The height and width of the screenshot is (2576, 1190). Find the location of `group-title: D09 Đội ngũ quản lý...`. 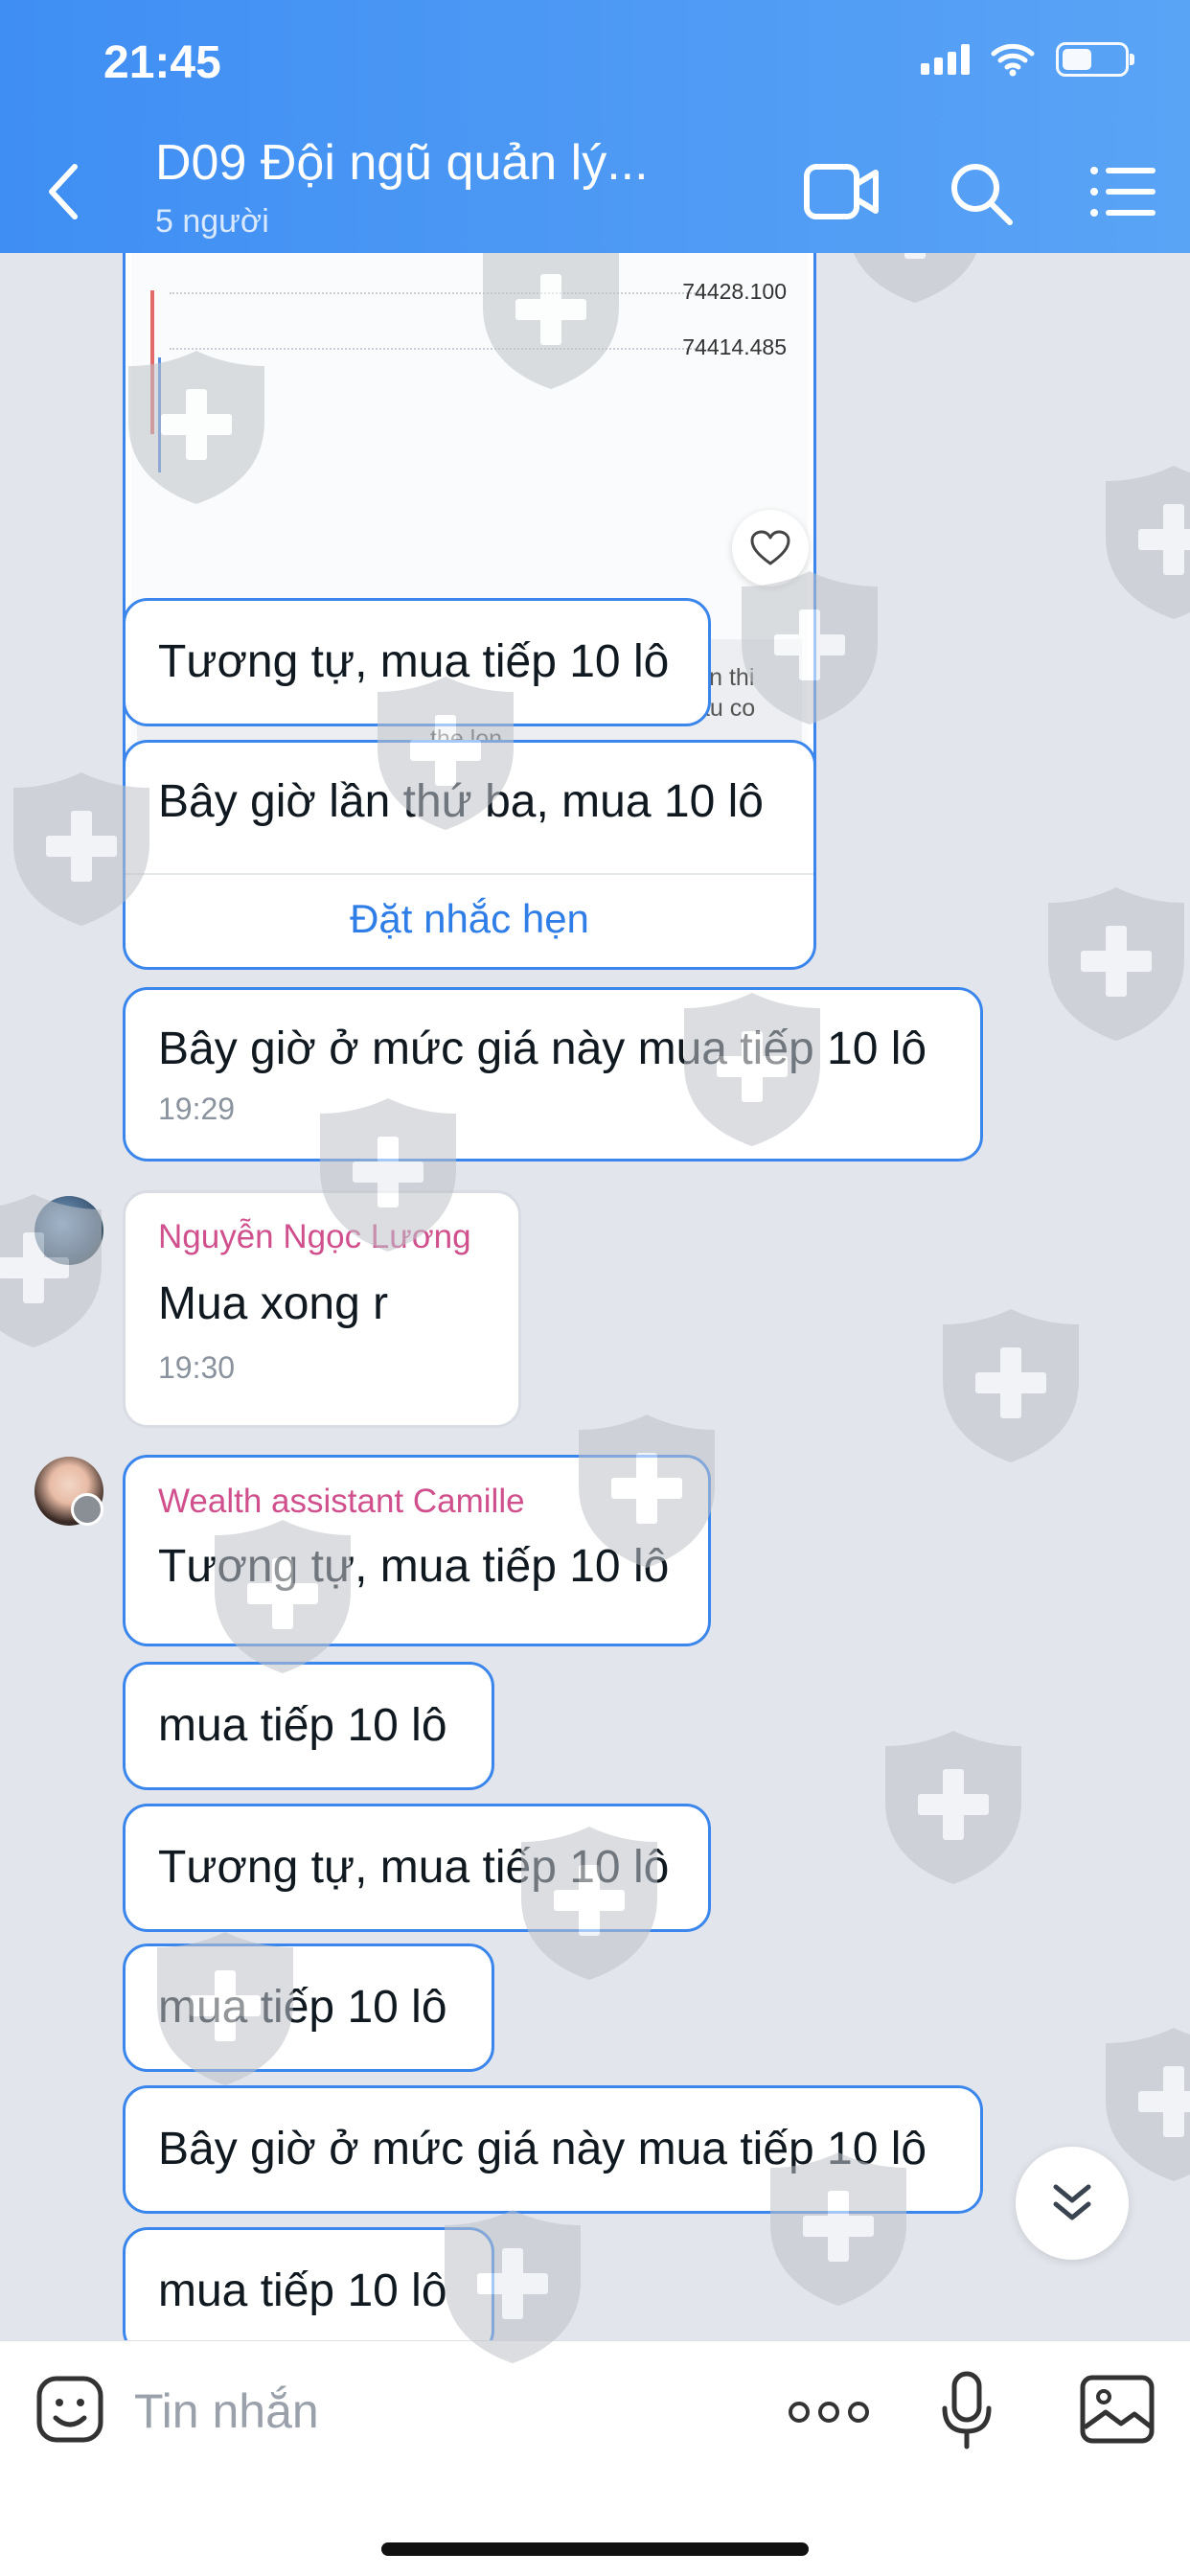

group-title: D09 Đội ngũ quản lý... is located at coordinates (402, 163).